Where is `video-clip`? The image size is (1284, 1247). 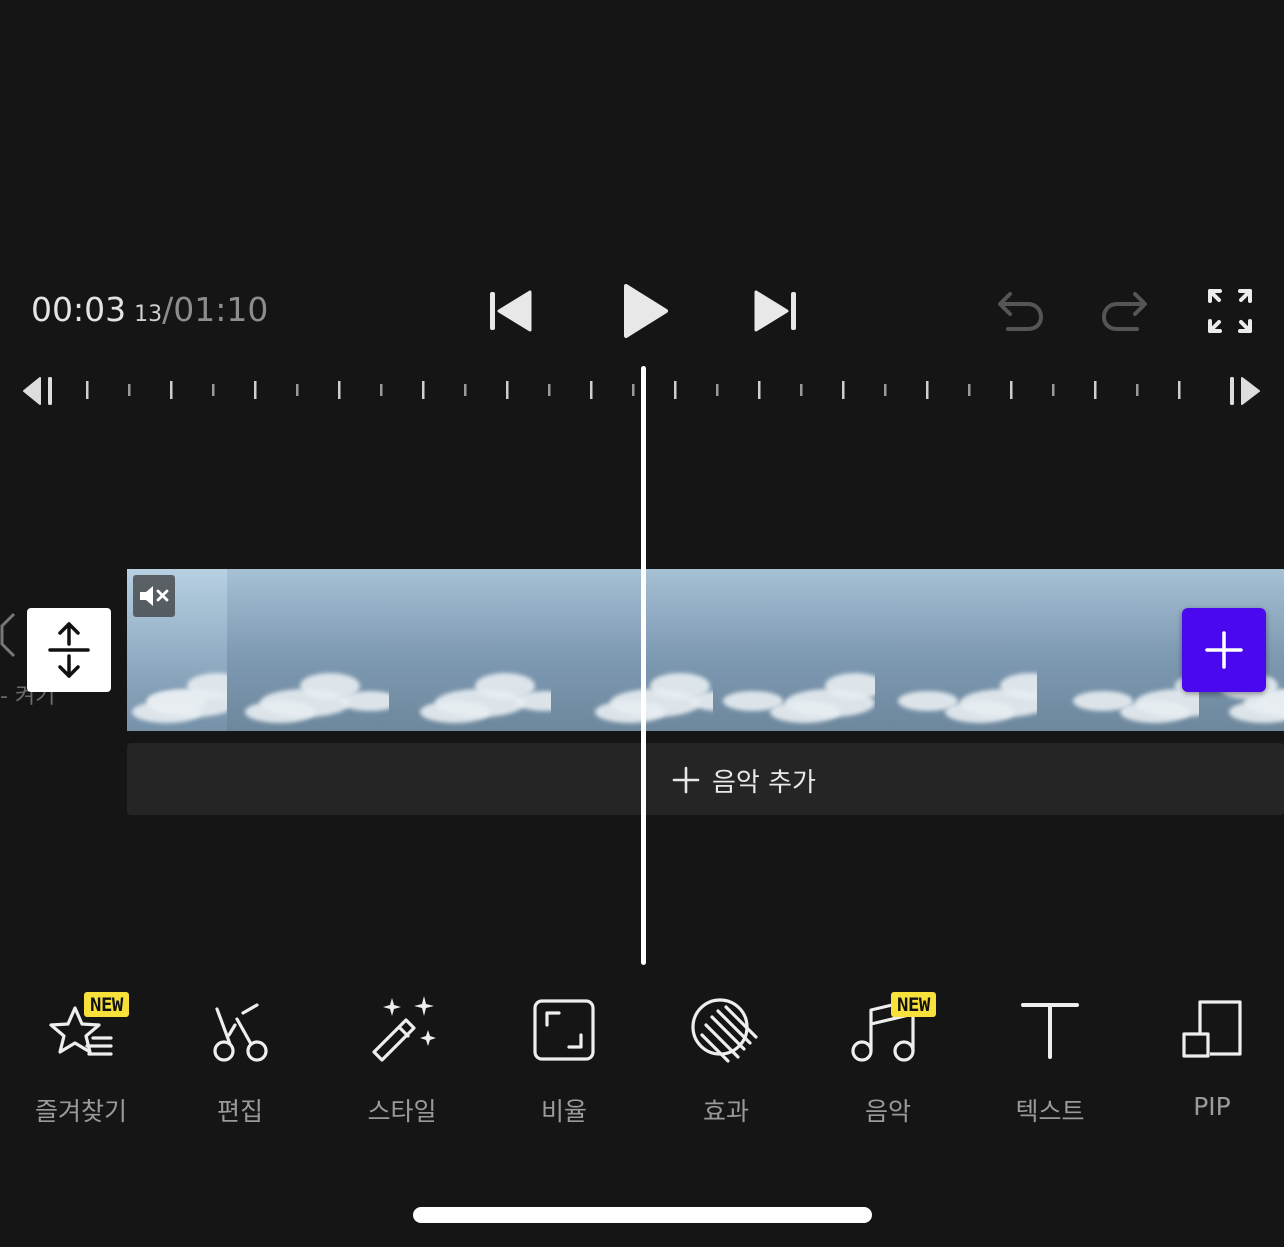 video-clip is located at coordinates (705, 650).